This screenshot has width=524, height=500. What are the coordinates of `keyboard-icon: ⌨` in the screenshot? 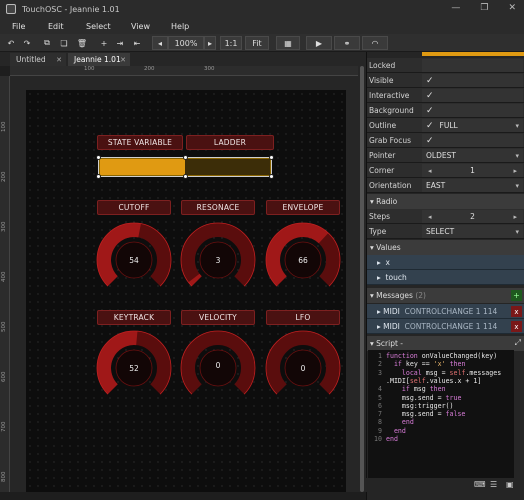 It's located at (480, 484).